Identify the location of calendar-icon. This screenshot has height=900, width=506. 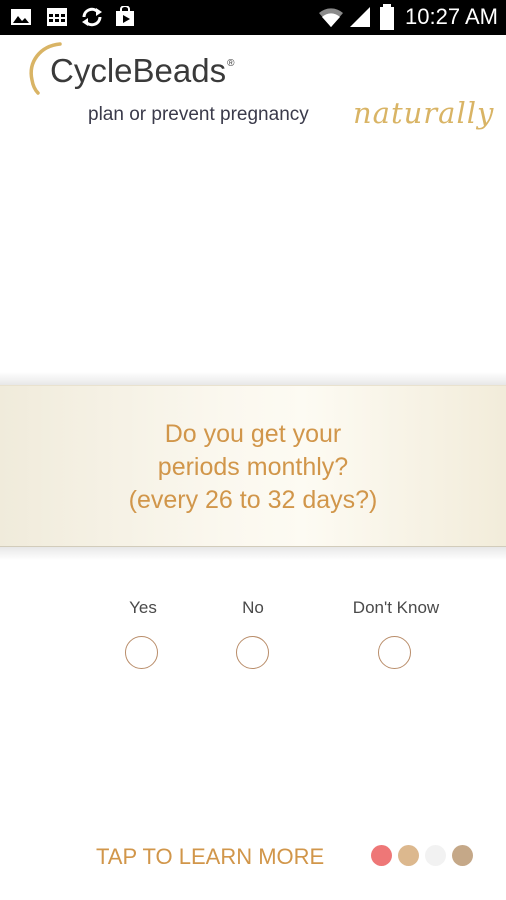
(57, 17).